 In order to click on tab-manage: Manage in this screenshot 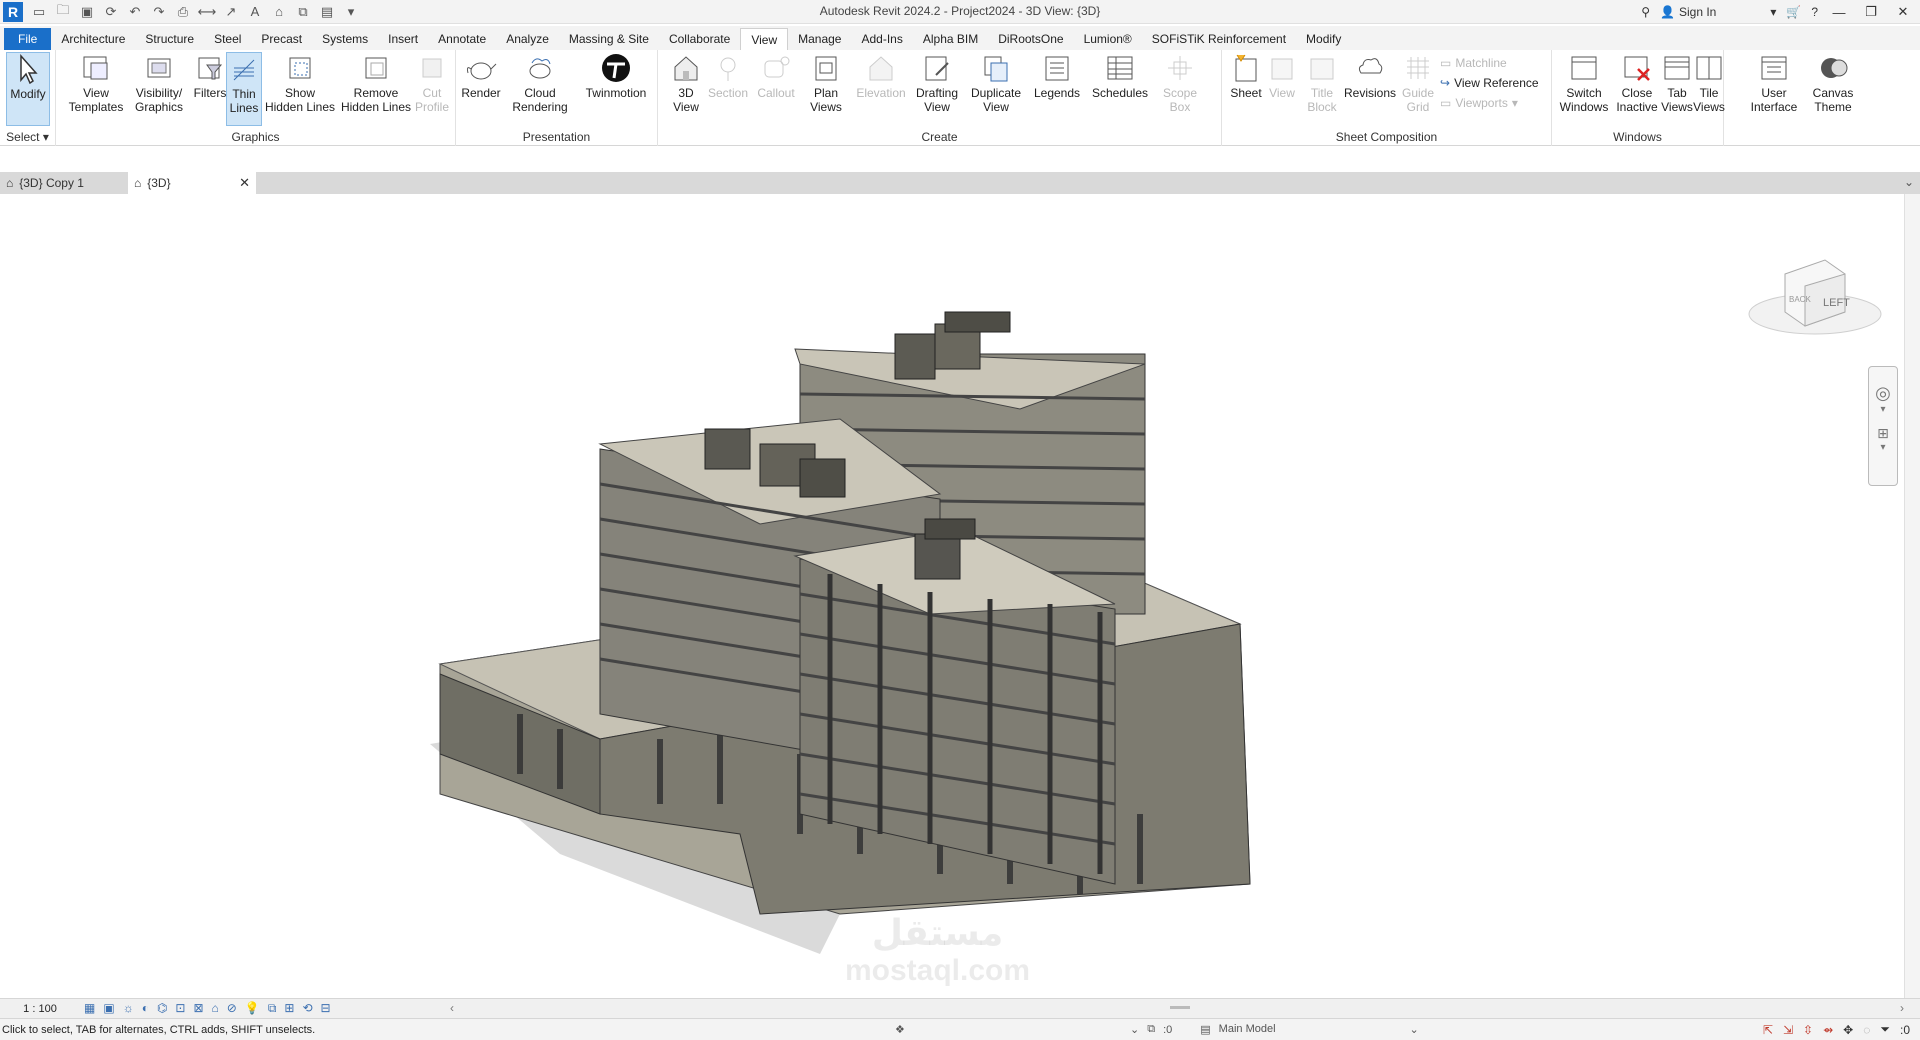, I will do `click(819, 39)`.